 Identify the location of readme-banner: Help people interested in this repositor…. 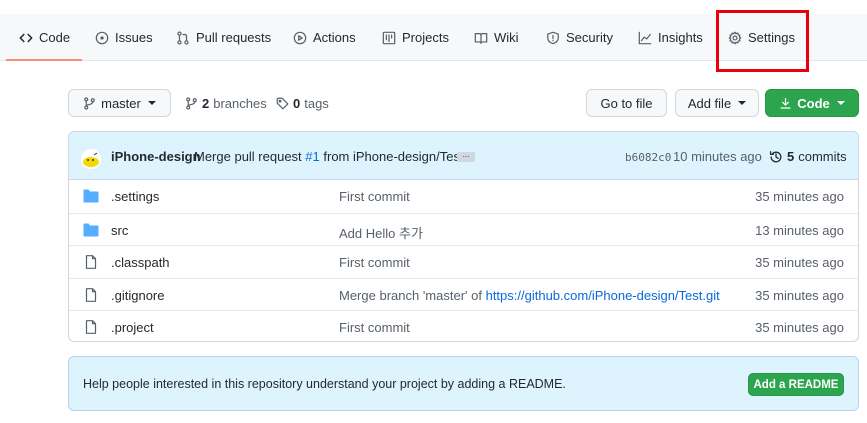
(463, 383).